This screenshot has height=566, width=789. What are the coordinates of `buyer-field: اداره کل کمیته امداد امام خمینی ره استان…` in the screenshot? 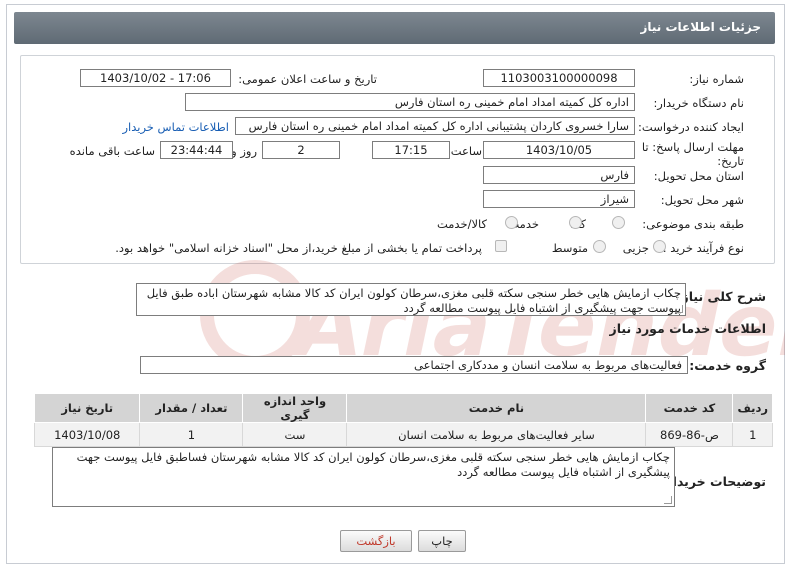 It's located at (410, 102).